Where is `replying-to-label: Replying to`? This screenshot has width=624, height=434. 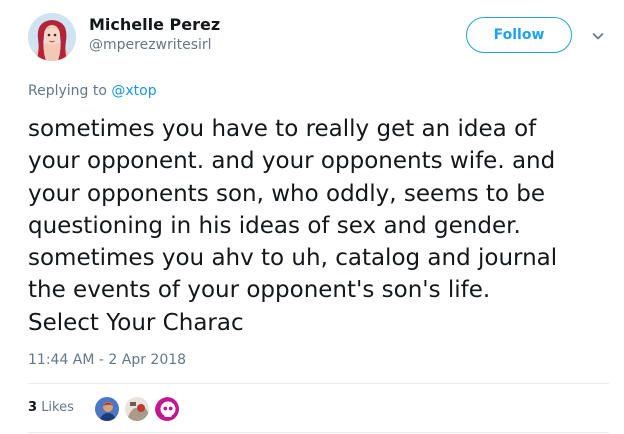 replying-to-label: Replying to is located at coordinates (67, 91).